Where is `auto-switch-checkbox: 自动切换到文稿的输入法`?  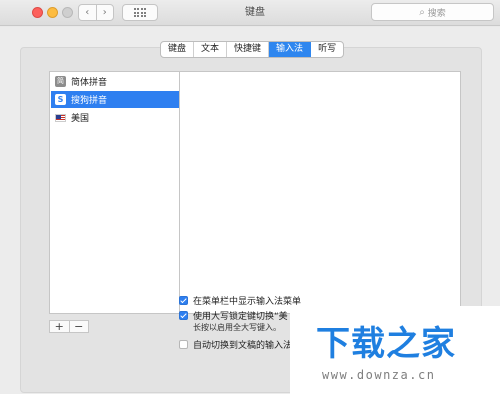
auto-switch-checkbox: 自动切换到文稿的输入法 is located at coordinates (235, 344).